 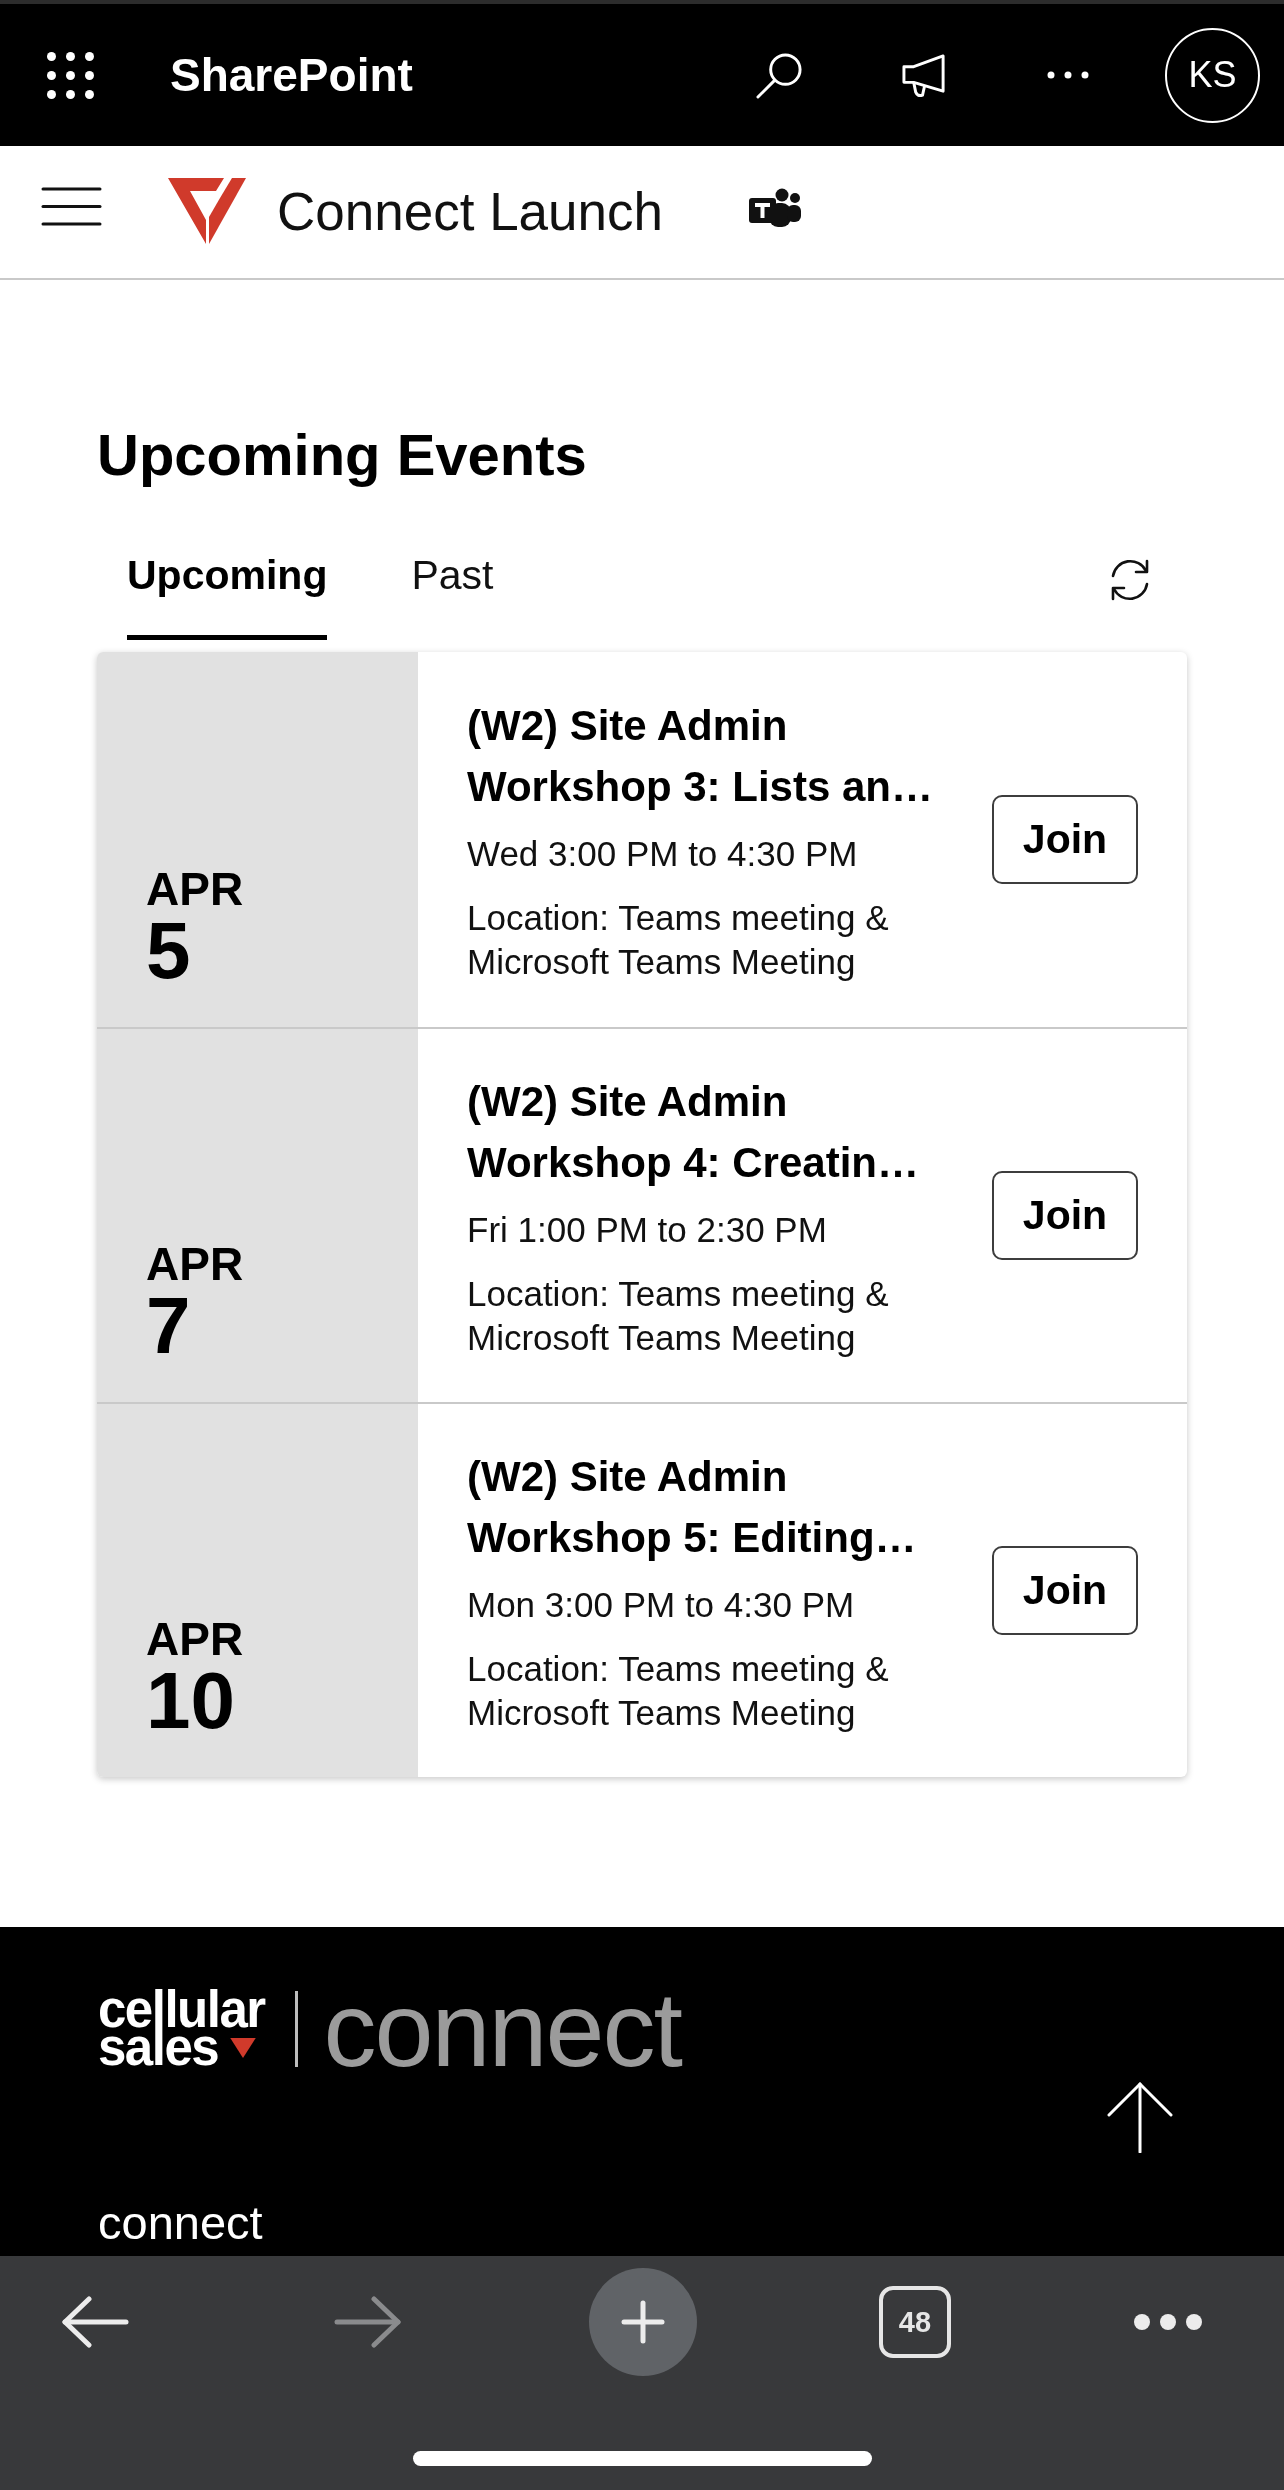 What do you see at coordinates (779, 75) in the screenshot?
I see `search-icon` at bounding box center [779, 75].